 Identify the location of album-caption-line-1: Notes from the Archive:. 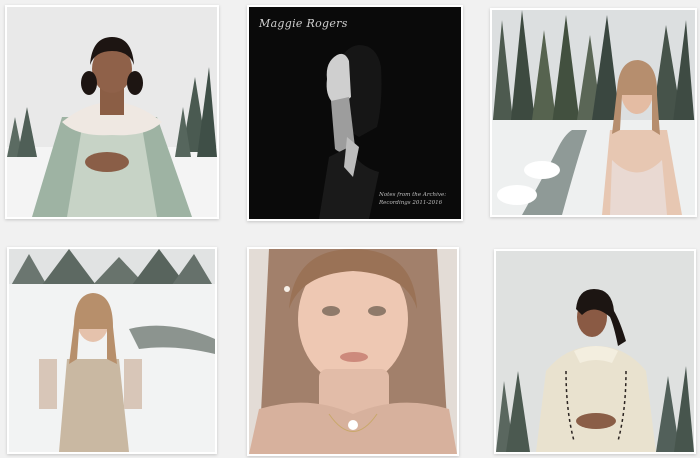
(413, 195).